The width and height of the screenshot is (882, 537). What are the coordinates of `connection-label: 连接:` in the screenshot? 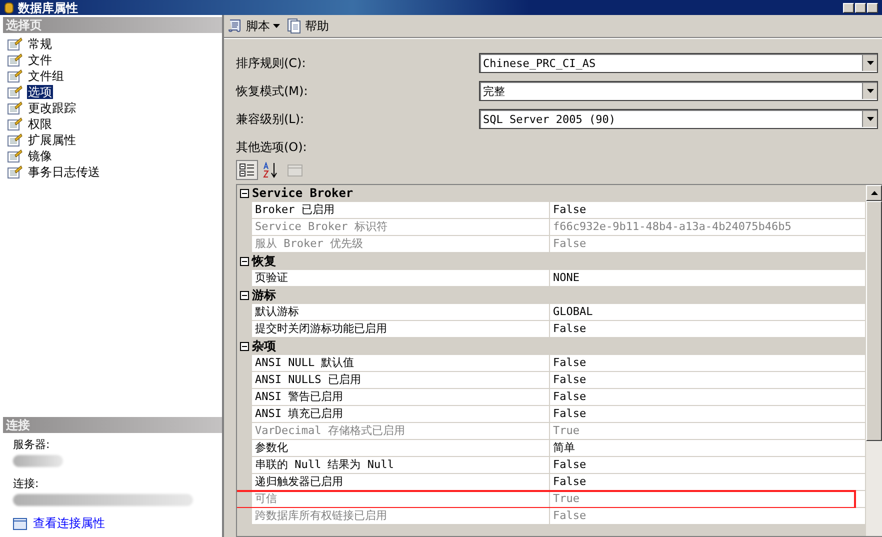 It's located at (26, 483).